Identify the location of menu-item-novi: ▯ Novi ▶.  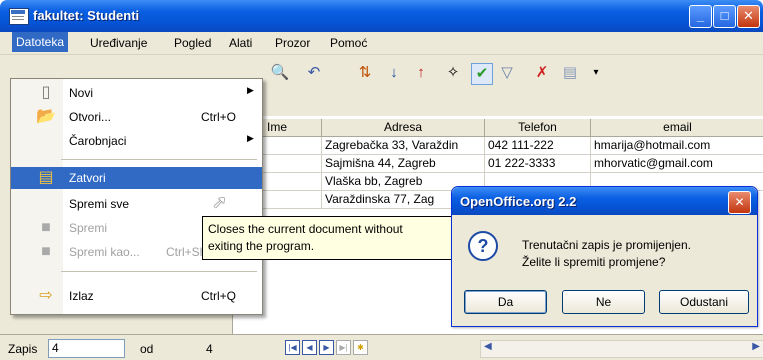
(136, 93).